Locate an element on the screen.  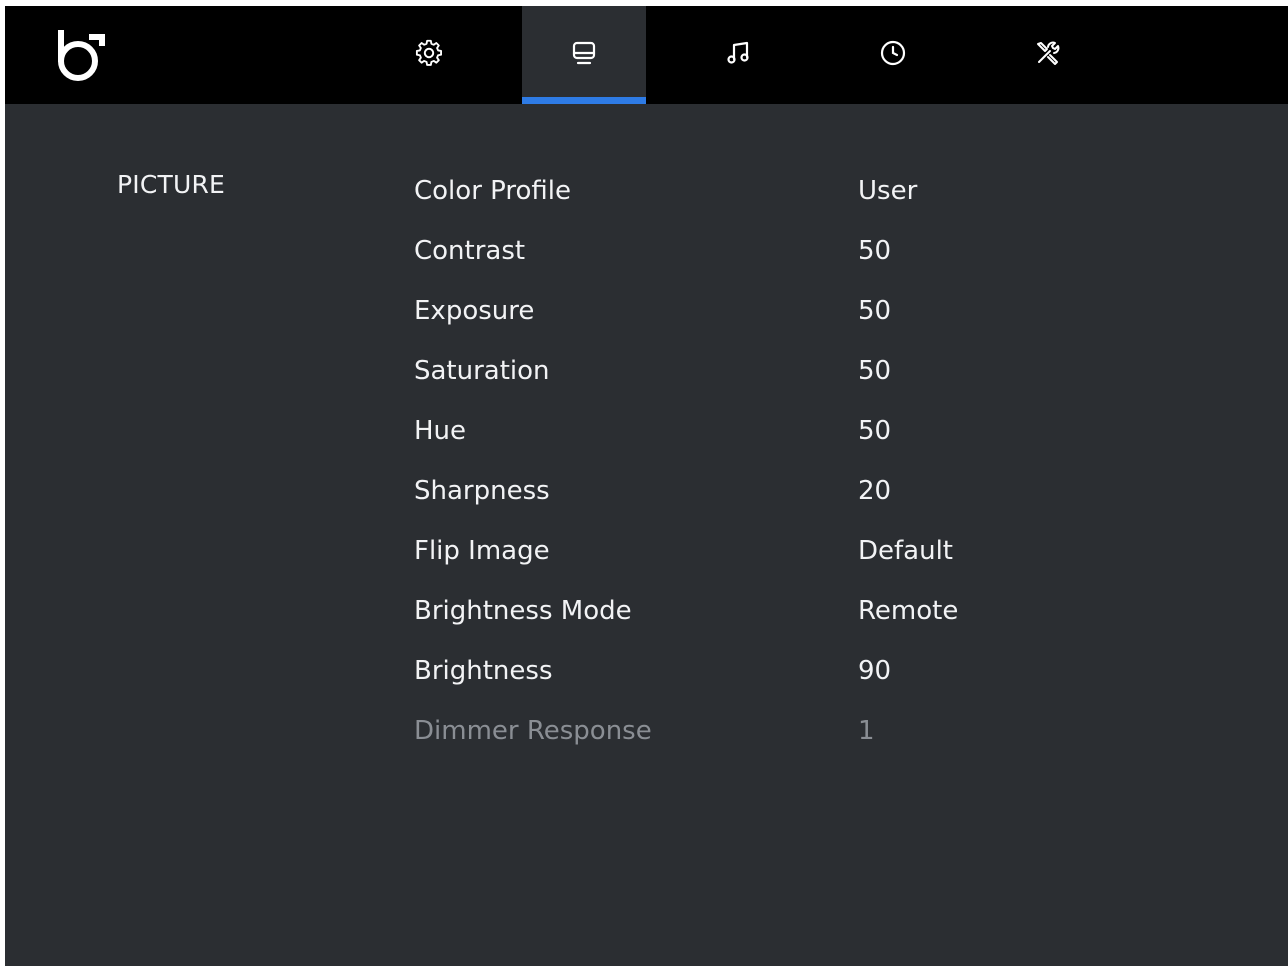
tab-schedule is located at coordinates (893, 55).